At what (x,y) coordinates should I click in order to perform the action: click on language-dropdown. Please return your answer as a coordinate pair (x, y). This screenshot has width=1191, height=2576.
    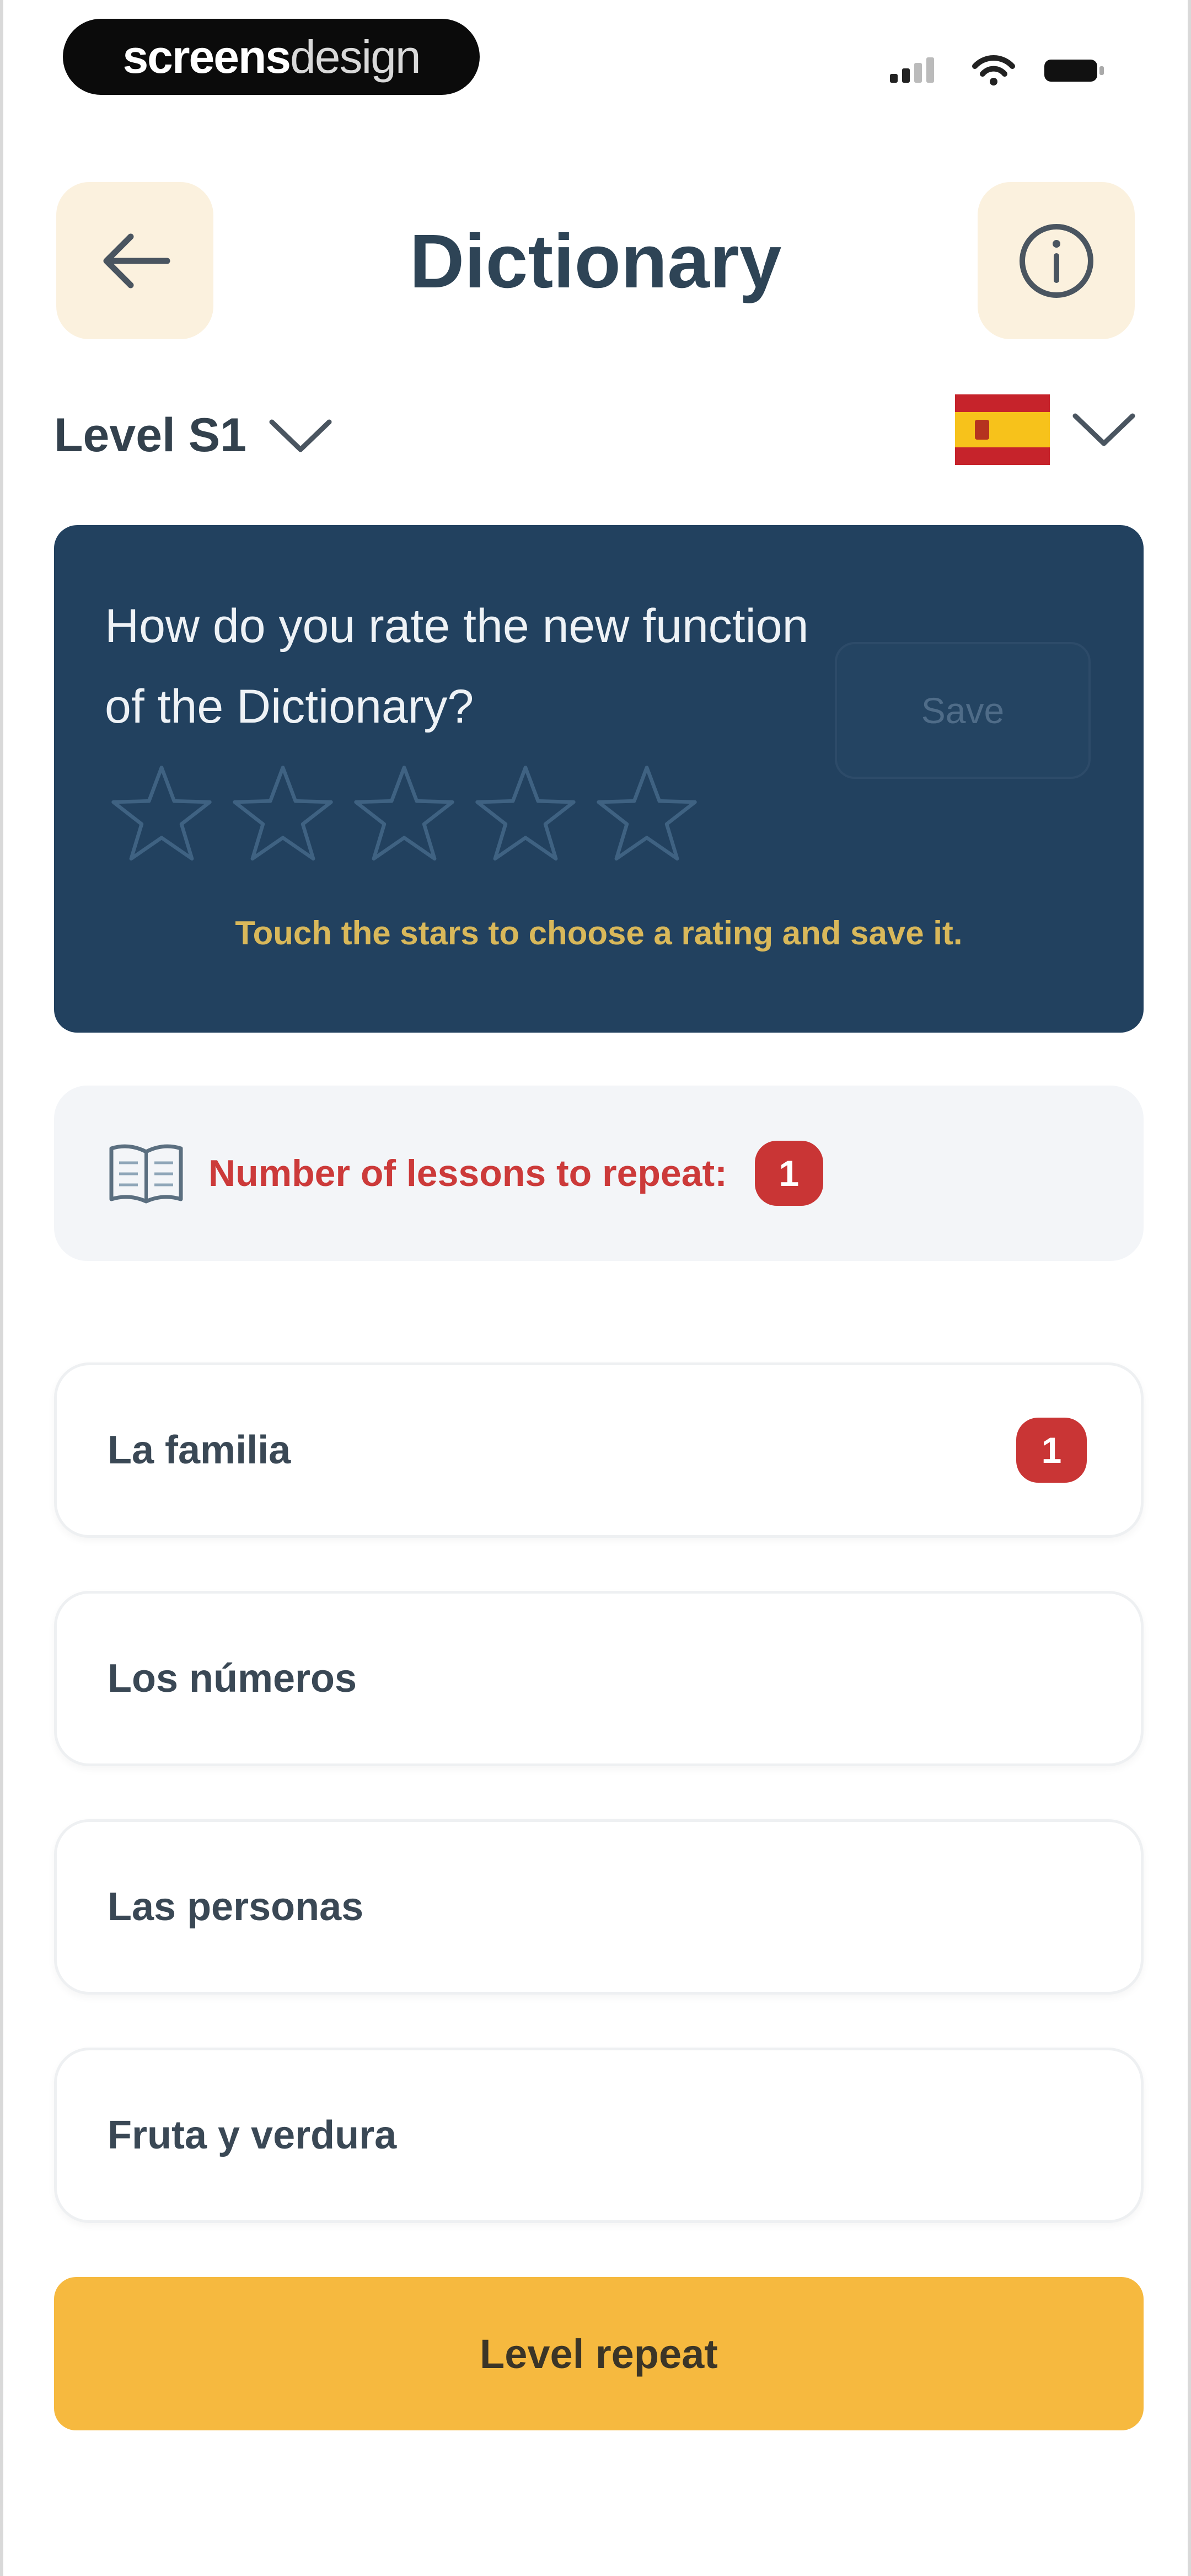
    Looking at the image, I should click on (1046, 429).